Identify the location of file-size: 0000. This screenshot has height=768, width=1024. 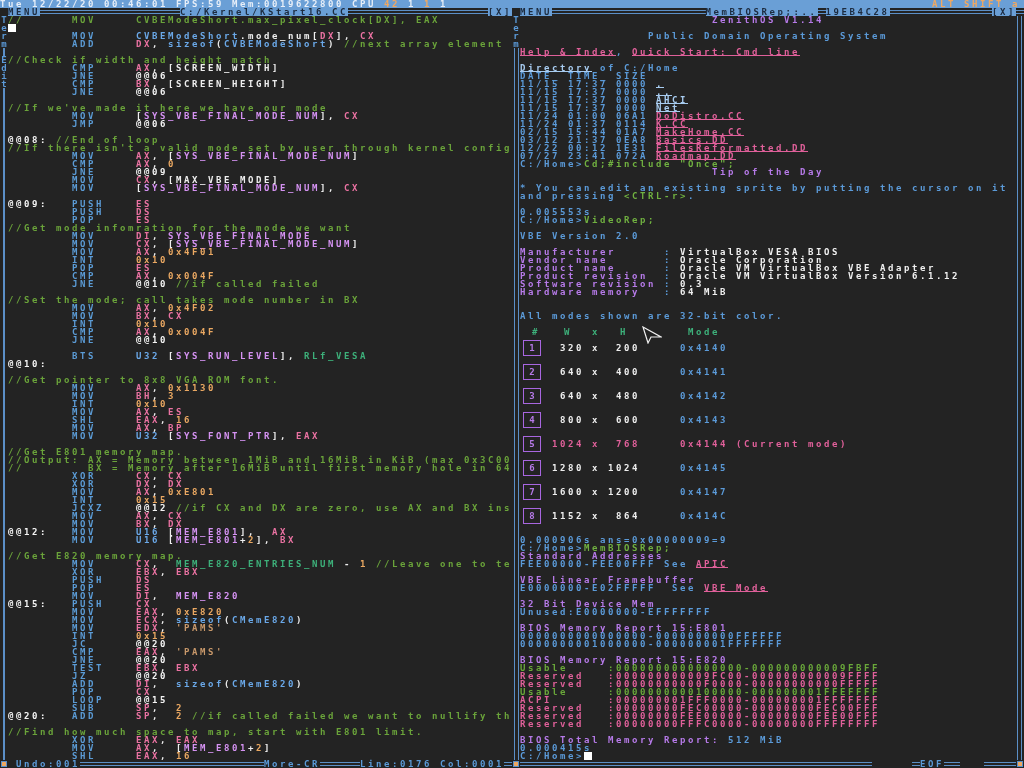
(632, 84).